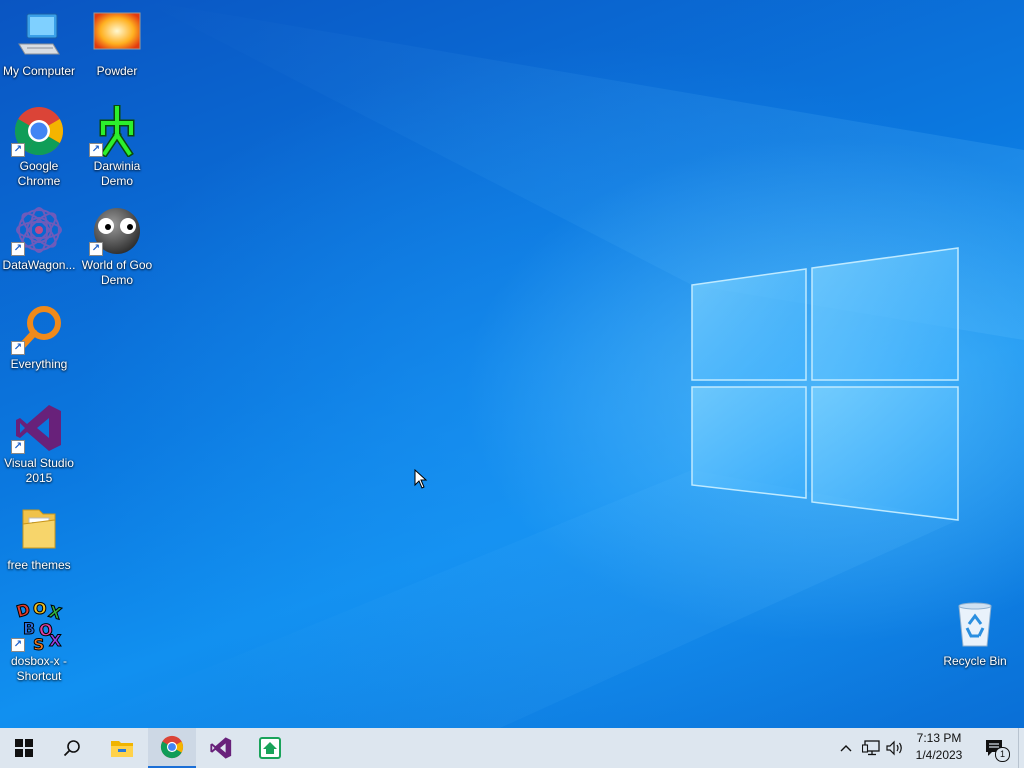 The width and height of the screenshot is (1024, 768). What do you see at coordinates (39, 71) in the screenshot?
I see `desktop-icon-label: My Computer` at bounding box center [39, 71].